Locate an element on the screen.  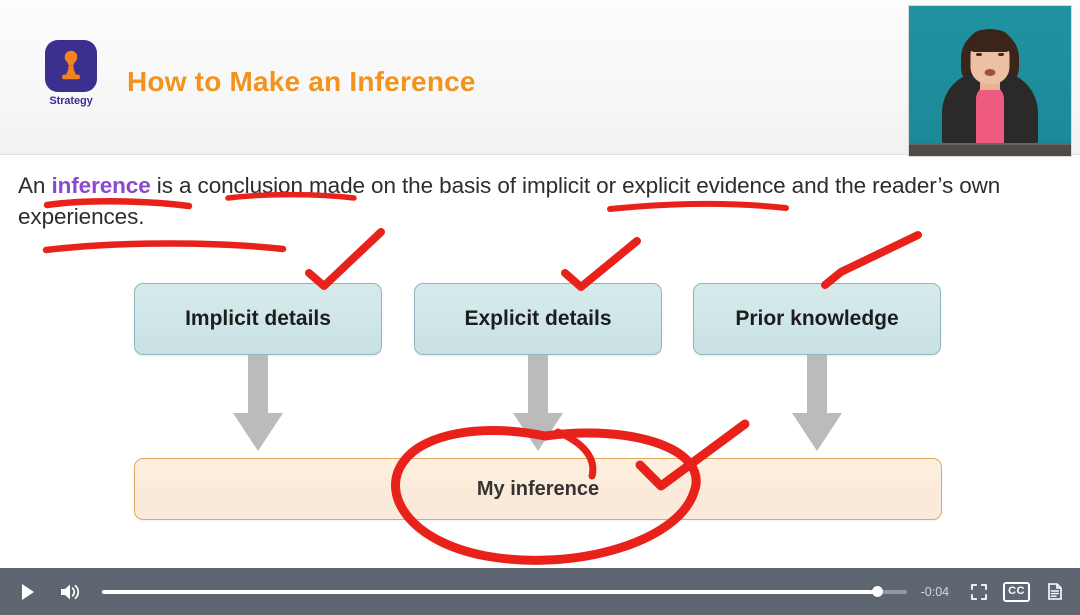
play-button is located at coordinates (28, 591).